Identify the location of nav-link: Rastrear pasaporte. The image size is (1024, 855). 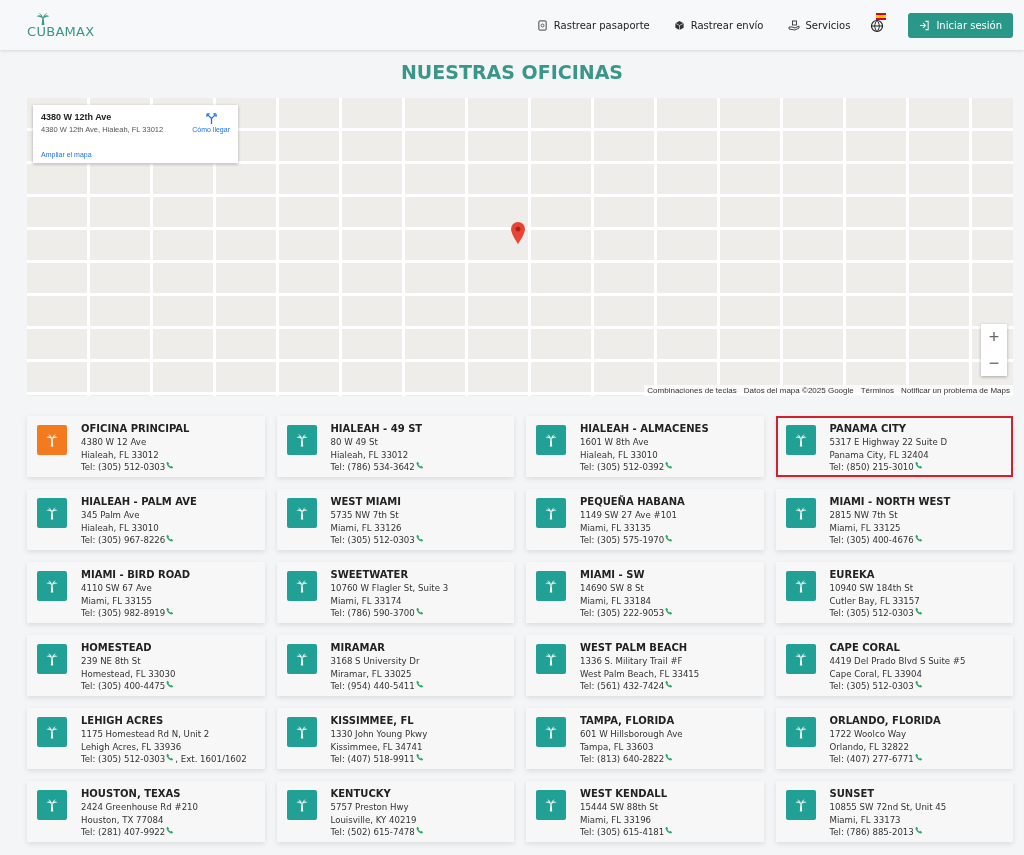
(593, 25).